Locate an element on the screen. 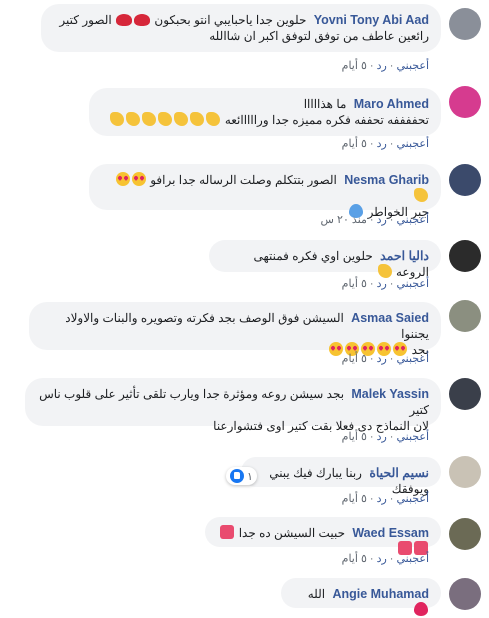 The width and height of the screenshot is (489, 618). timestamp: منذ ٢٠ س is located at coordinates (344, 220).